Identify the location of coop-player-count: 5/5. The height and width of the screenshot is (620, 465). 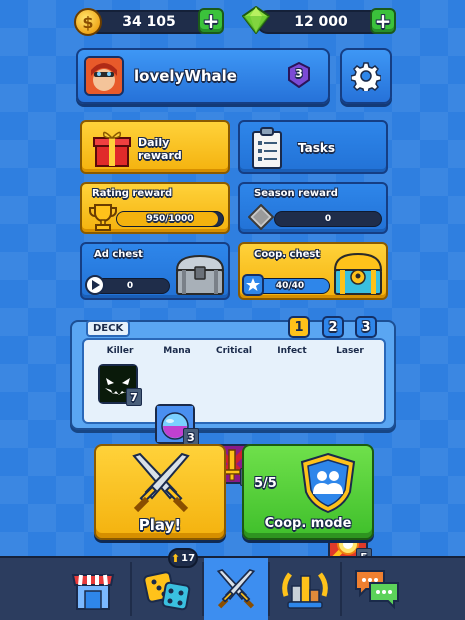
(265, 483).